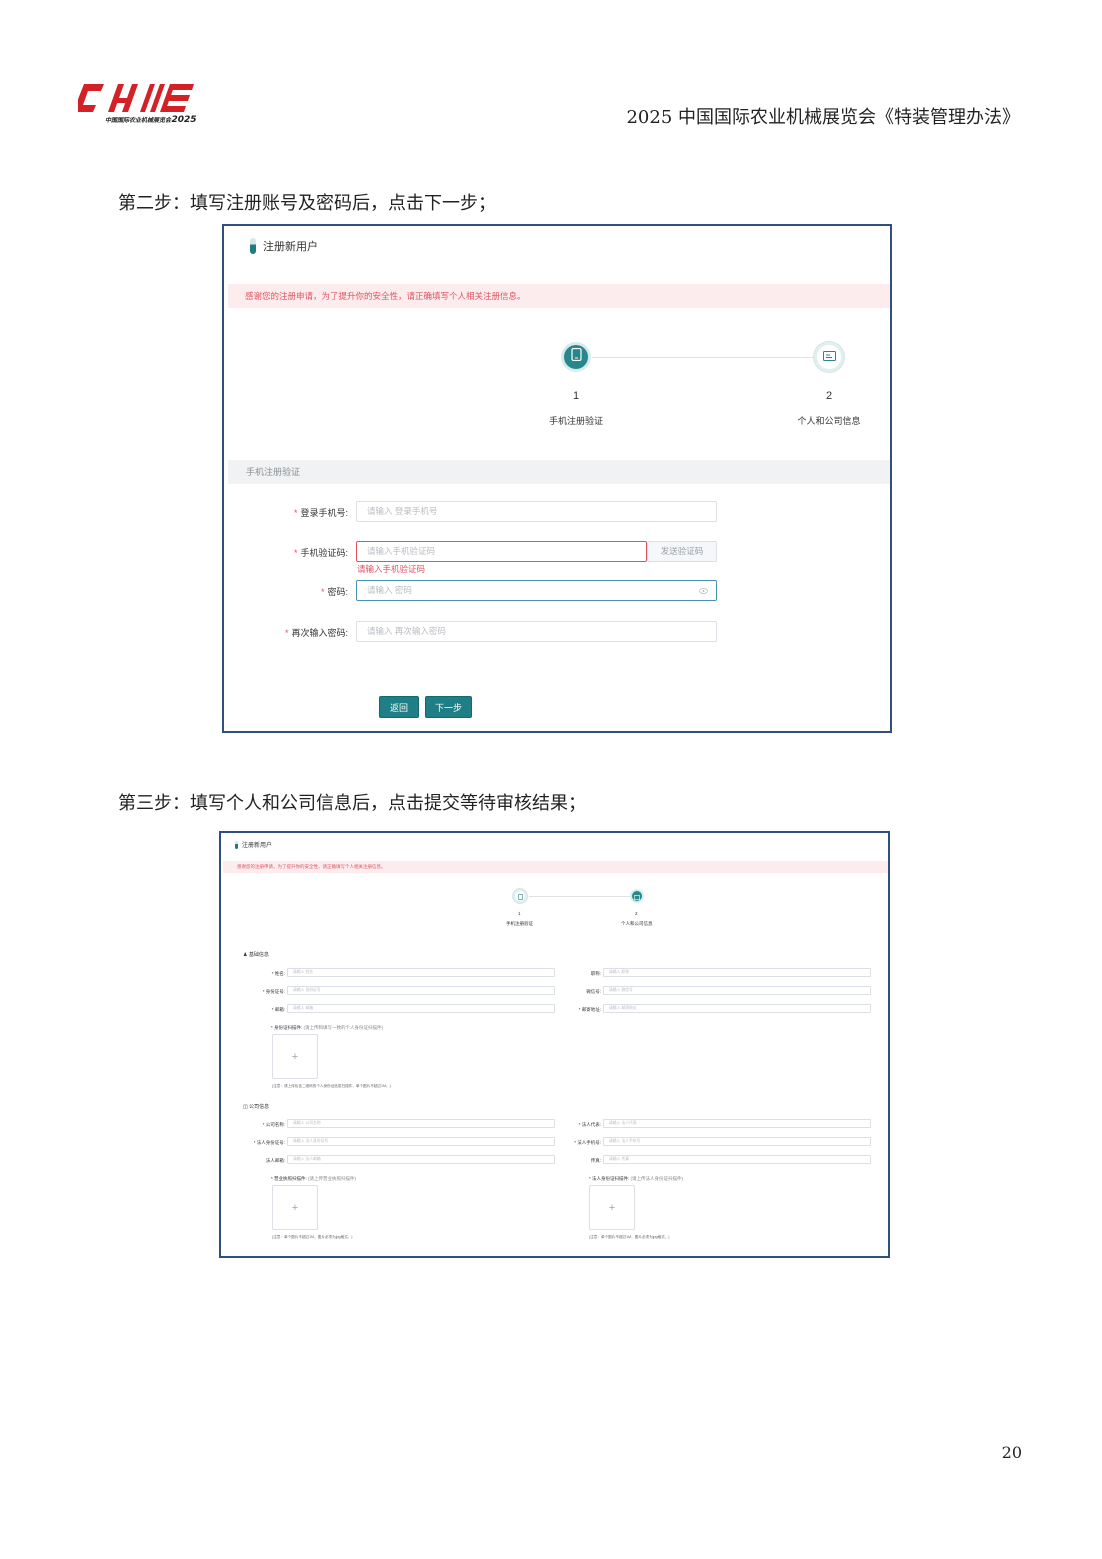 Image resolution: width=1102 pixels, height=1559 pixels. I want to click on svg-text: 中国国际农业机械展览会, so click(138, 120).